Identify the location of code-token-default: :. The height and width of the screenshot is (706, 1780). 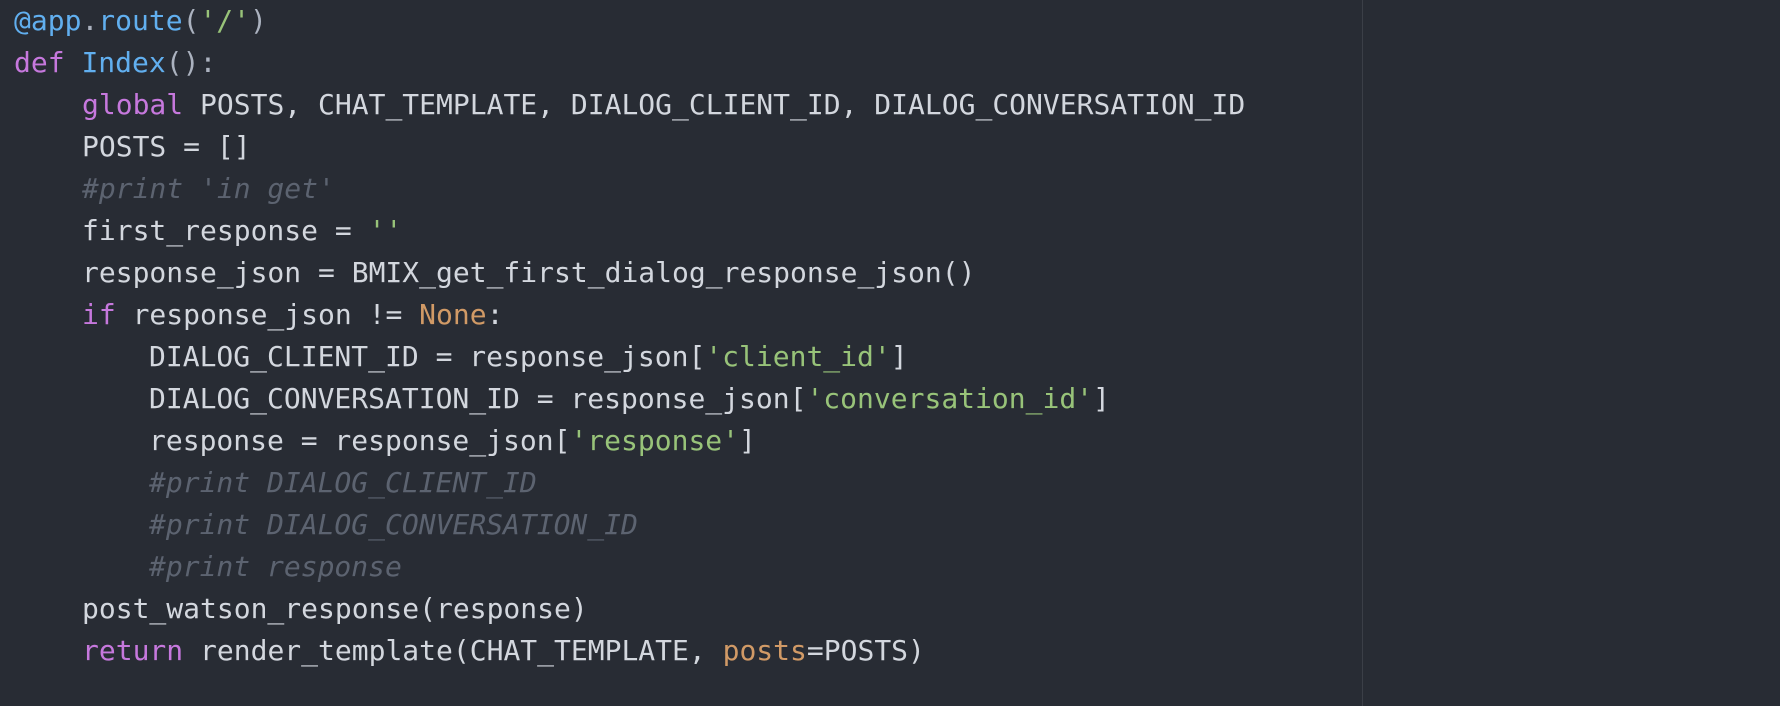
(495, 314).